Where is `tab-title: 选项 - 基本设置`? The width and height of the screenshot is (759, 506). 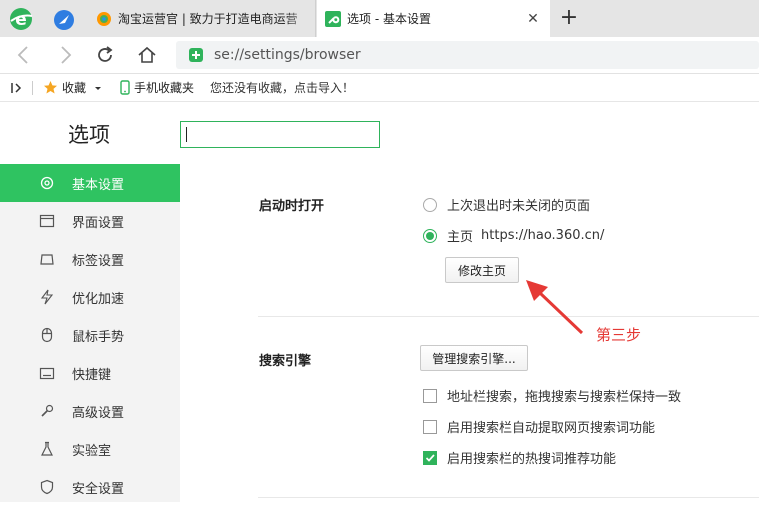
tab-title: 选项 - 基本设置 is located at coordinates (389, 19).